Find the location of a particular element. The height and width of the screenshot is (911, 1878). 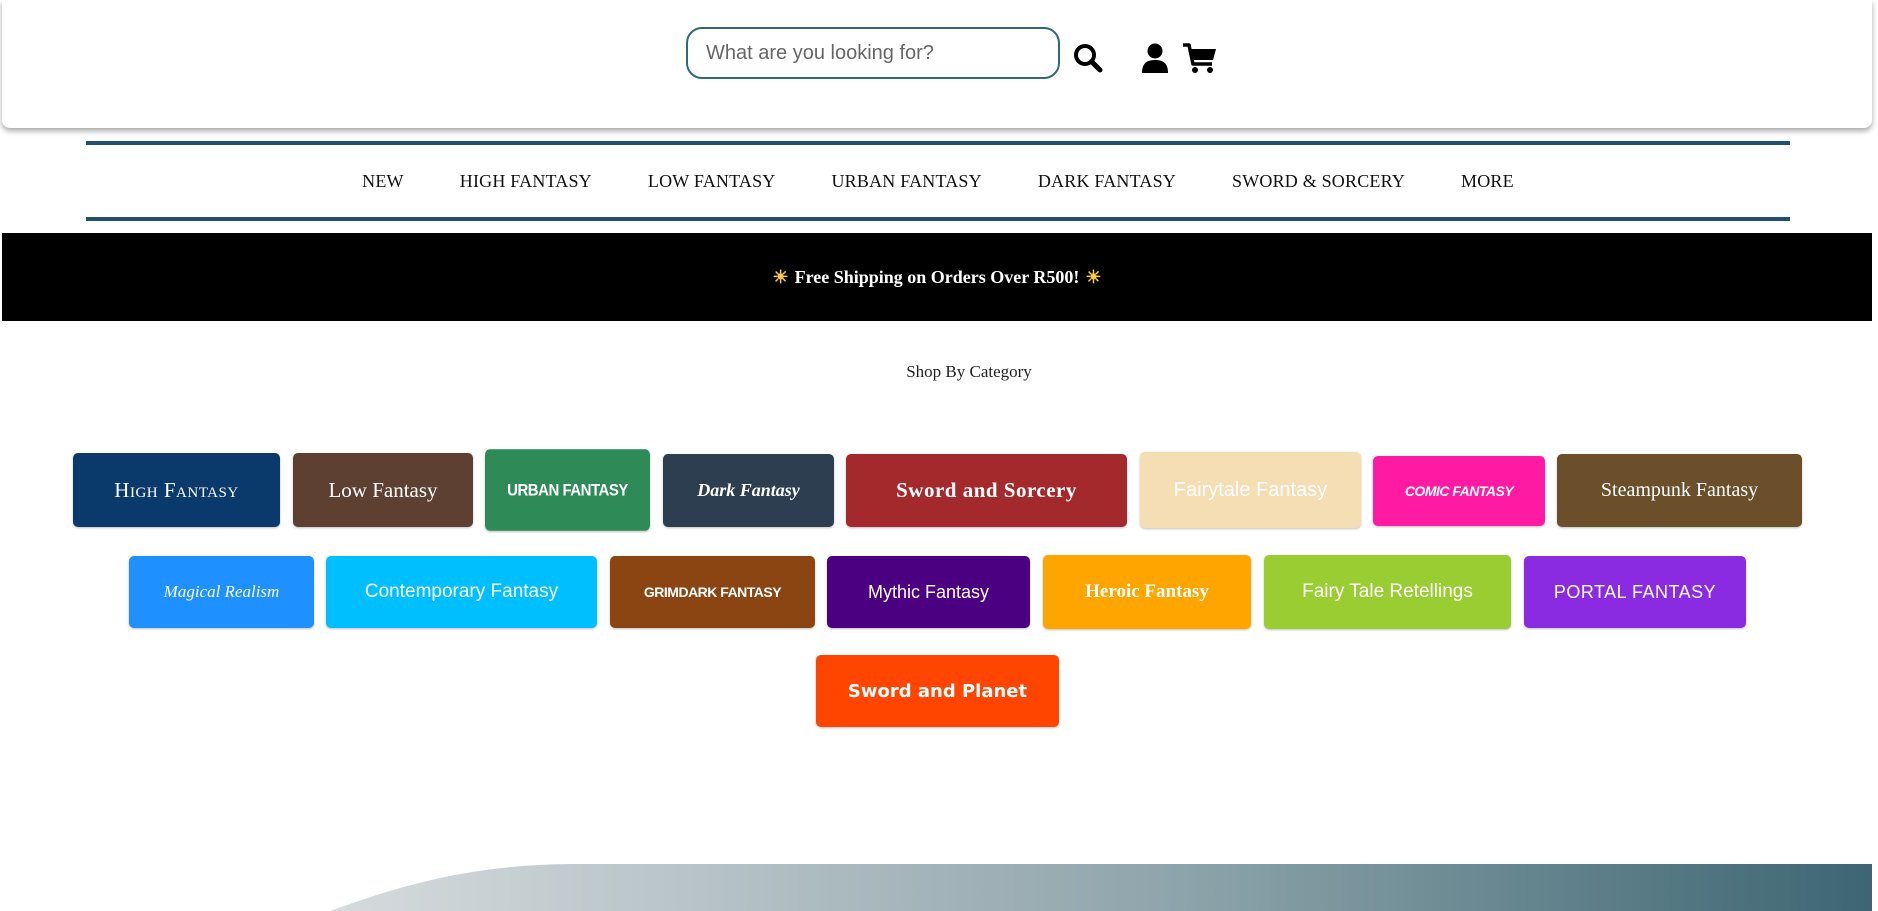

nav-high-fantasy: HIGH FANTASY is located at coordinates (526, 181).